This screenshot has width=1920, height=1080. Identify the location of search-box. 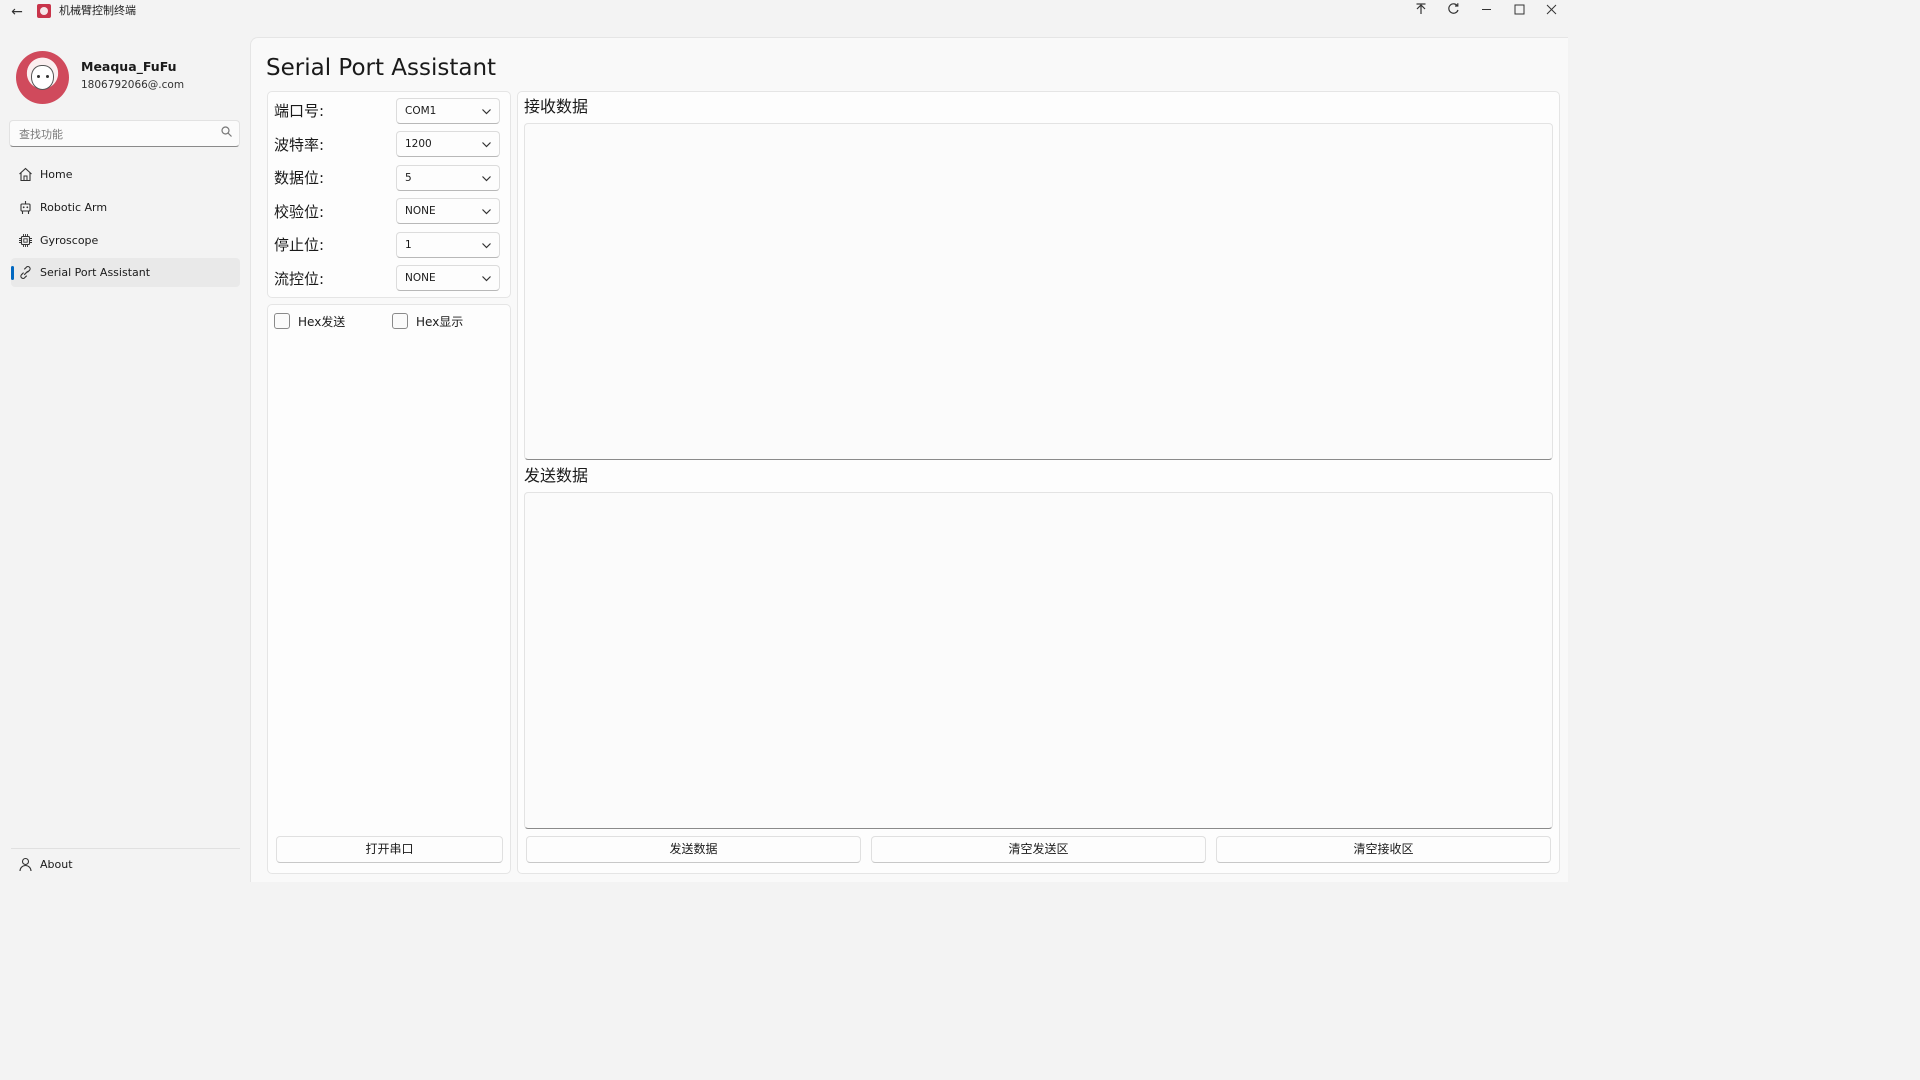
(124, 133).